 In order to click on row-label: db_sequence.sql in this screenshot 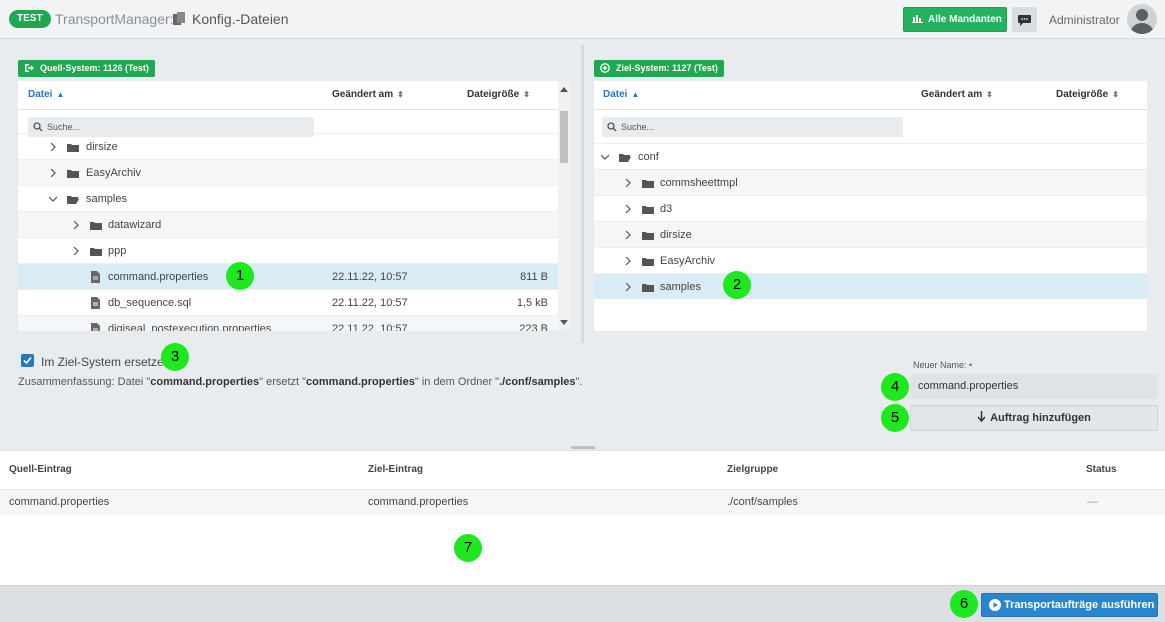, I will do `click(150, 303)`.